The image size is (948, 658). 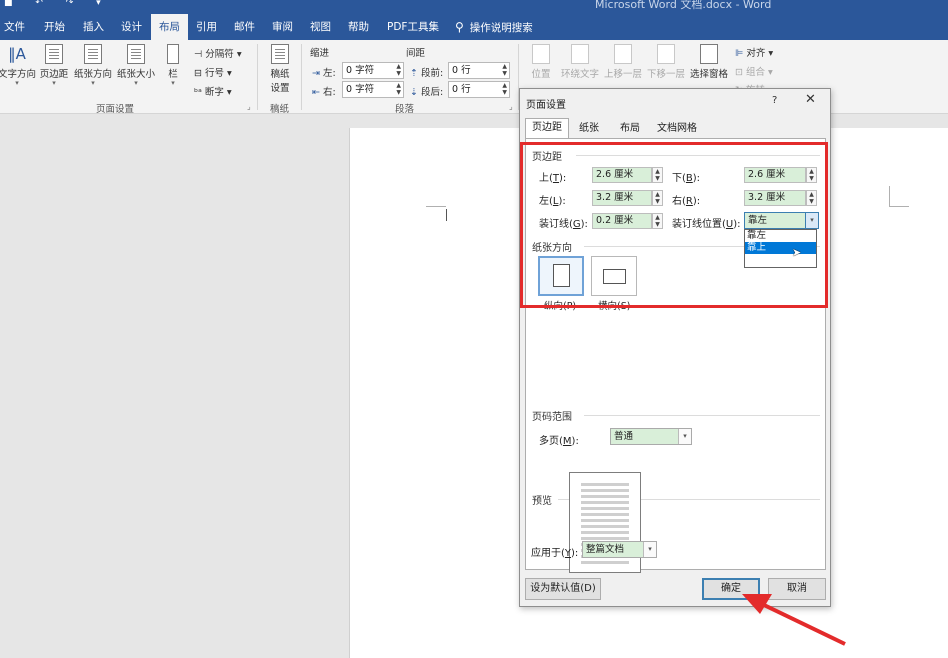 I want to click on preview-line, so click(x=605, y=490).